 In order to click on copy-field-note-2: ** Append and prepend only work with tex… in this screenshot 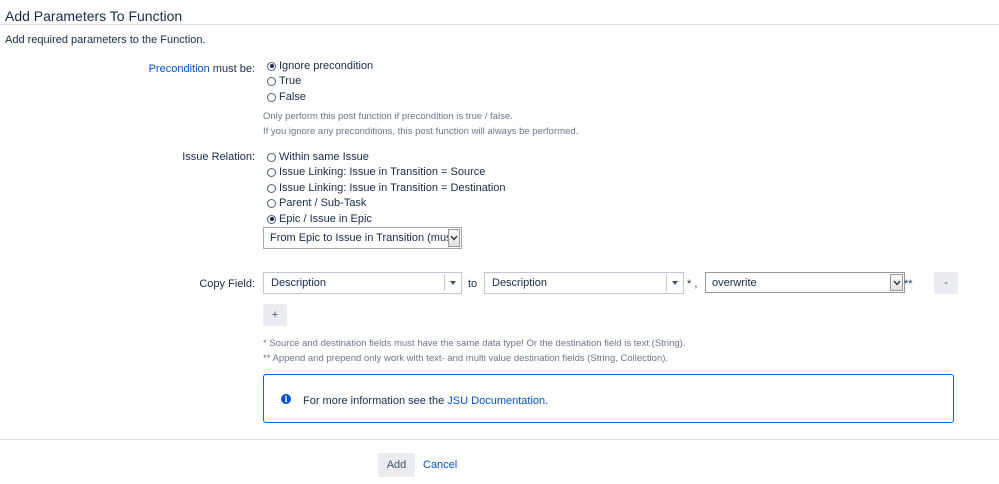, I will do `click(466, 358)`.